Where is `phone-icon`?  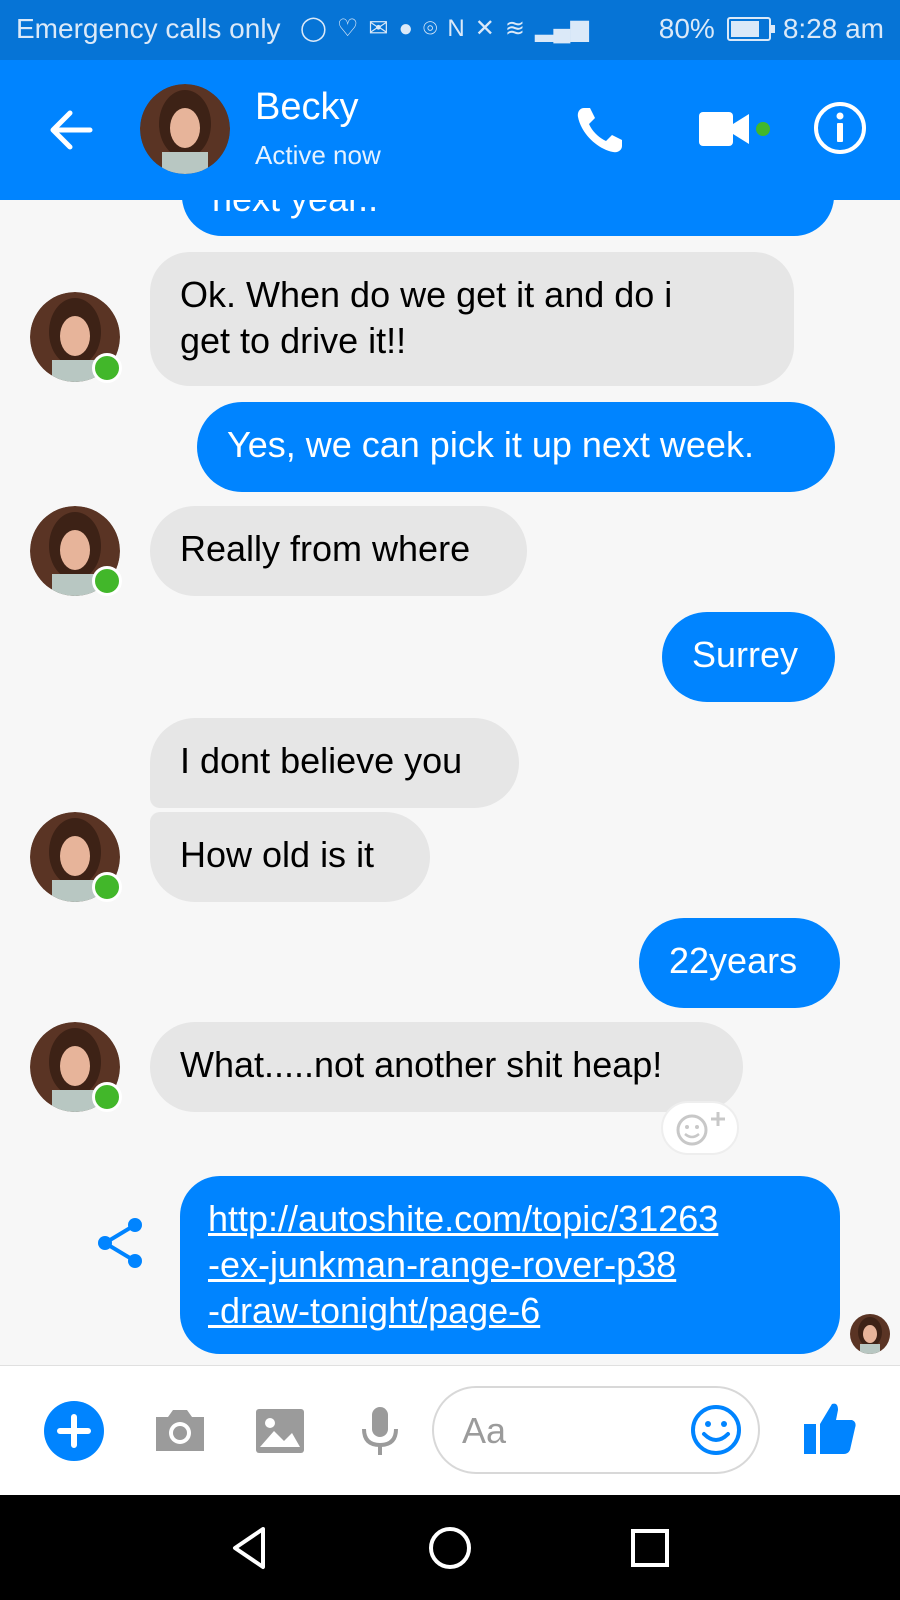 phone-icon is located at coordinates (600, 130).